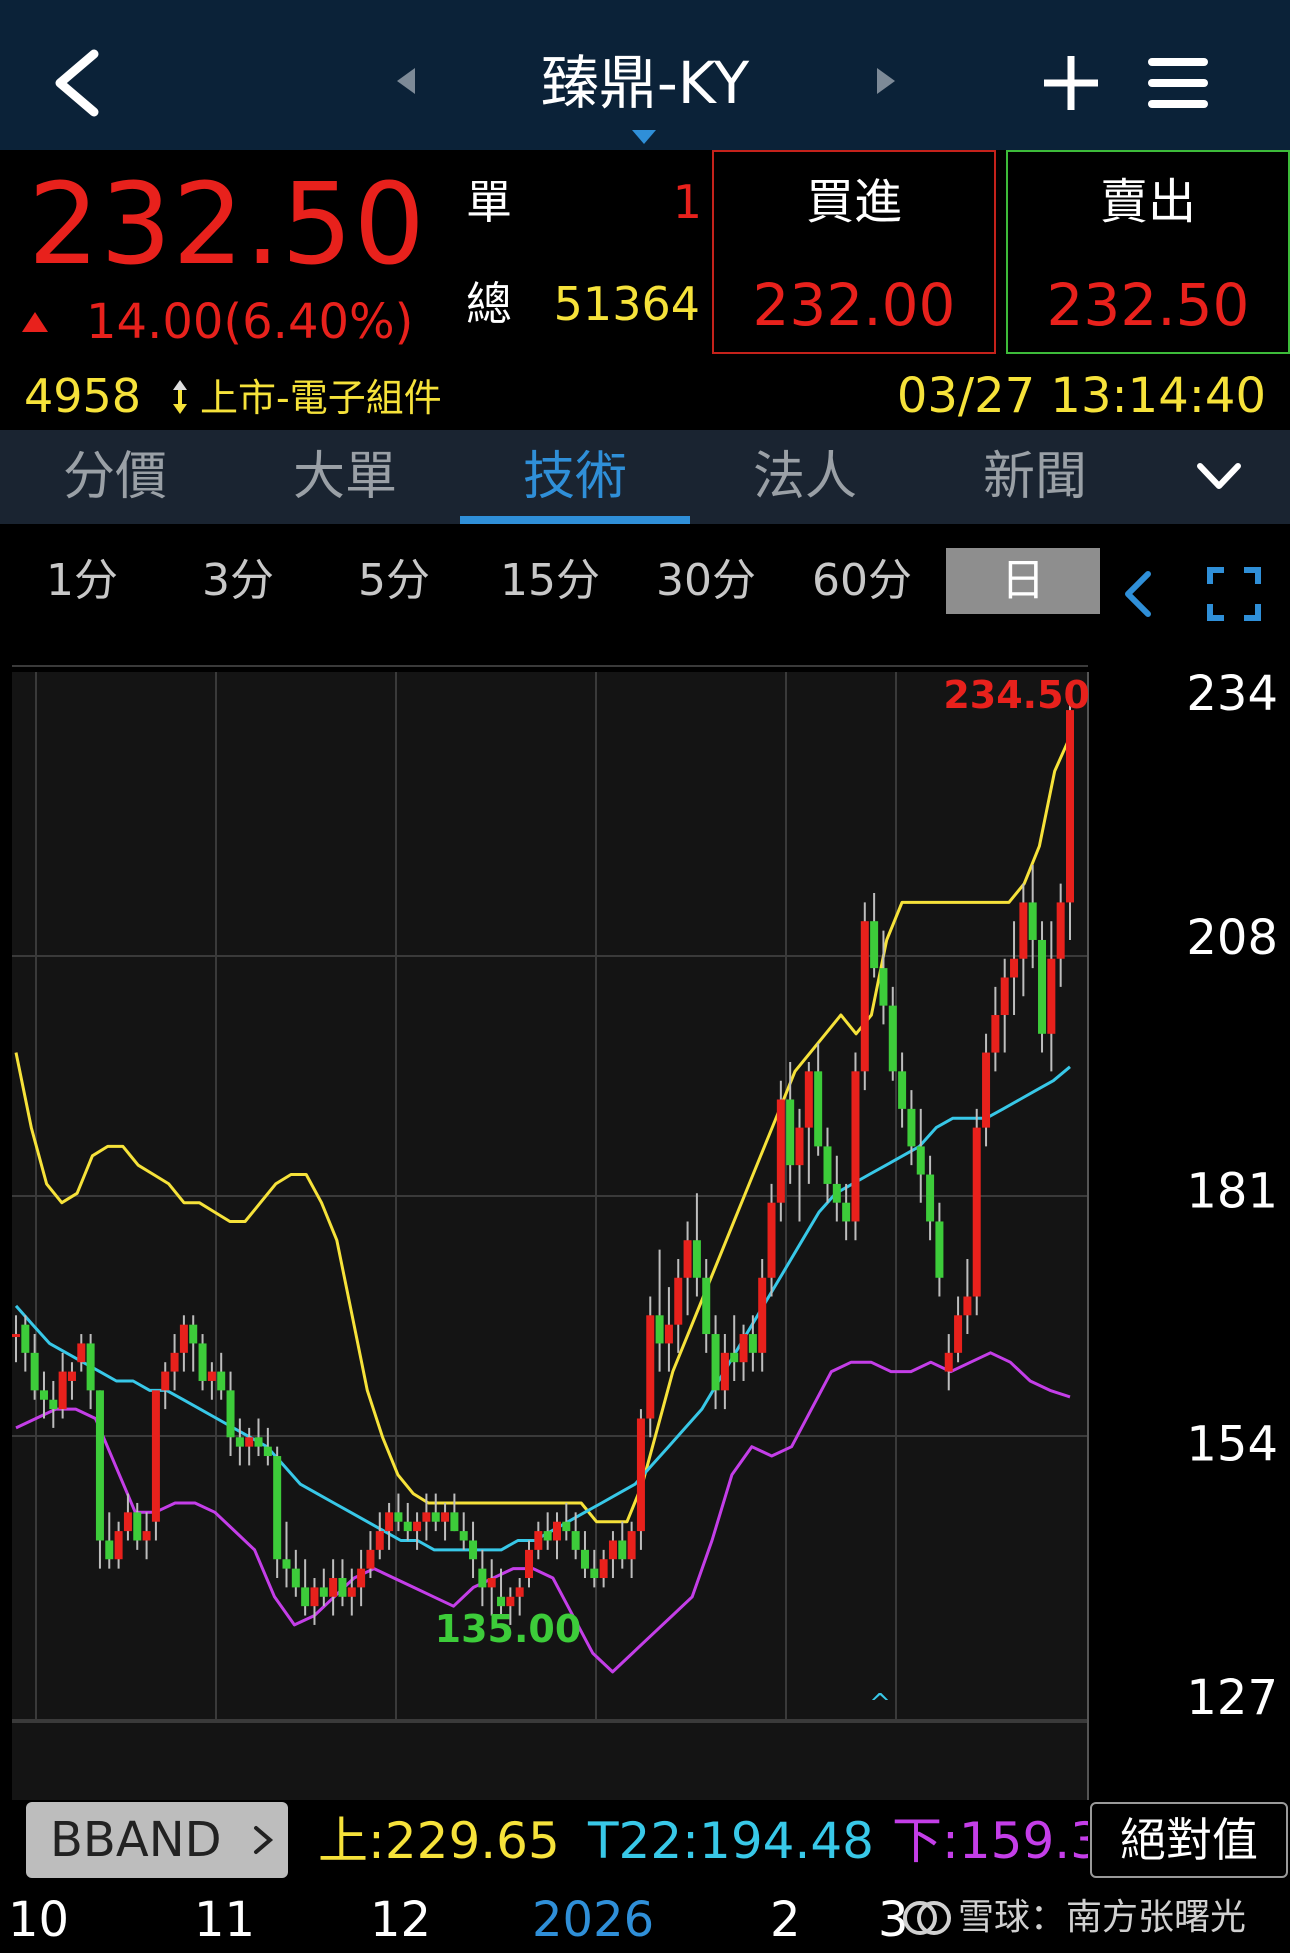 This screenshot has width=1290, height=1953. What do you see at coordinates (83, 396) in the screenshot?
I see `stock-code: 4958` at bounding box center [83, 396].